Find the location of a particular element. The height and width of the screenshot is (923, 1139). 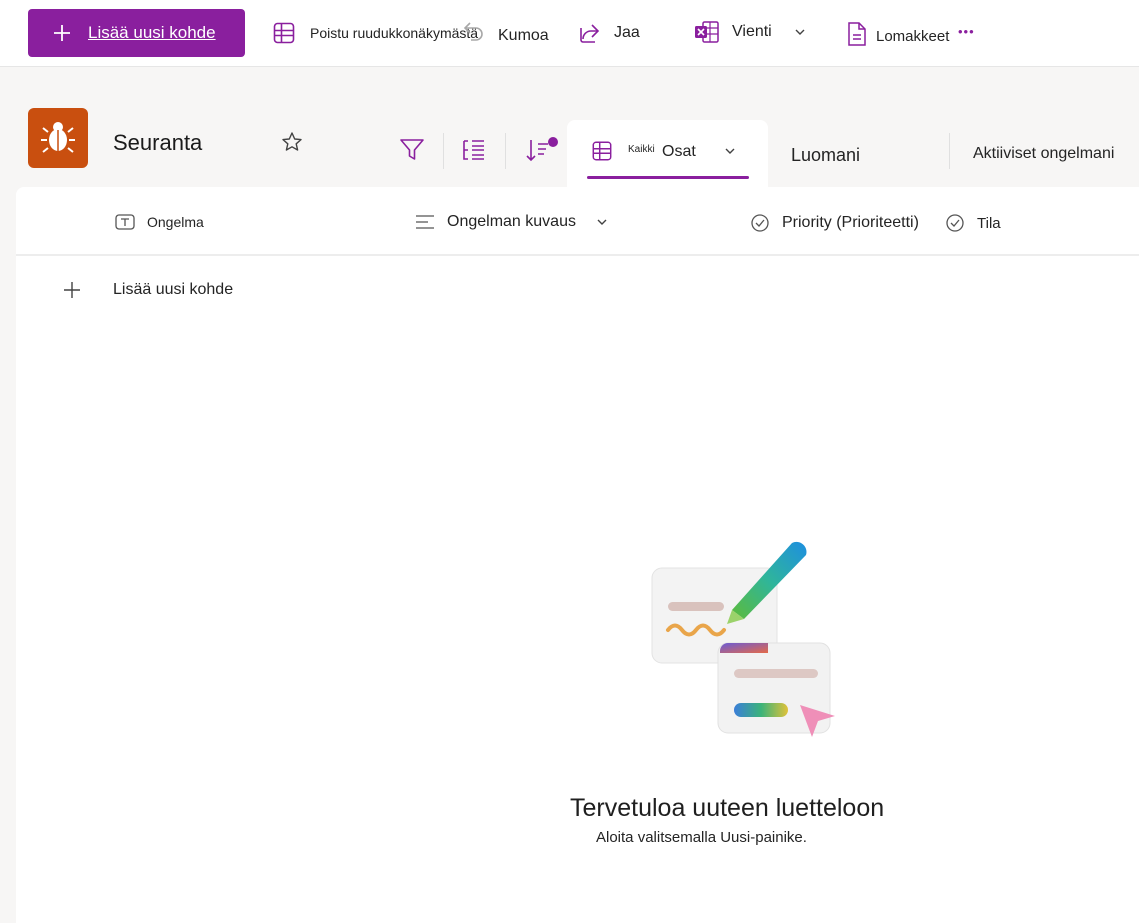

empty-state-title: Tervetuloa uuteen luetteloon is located at coordinates (727, 808).